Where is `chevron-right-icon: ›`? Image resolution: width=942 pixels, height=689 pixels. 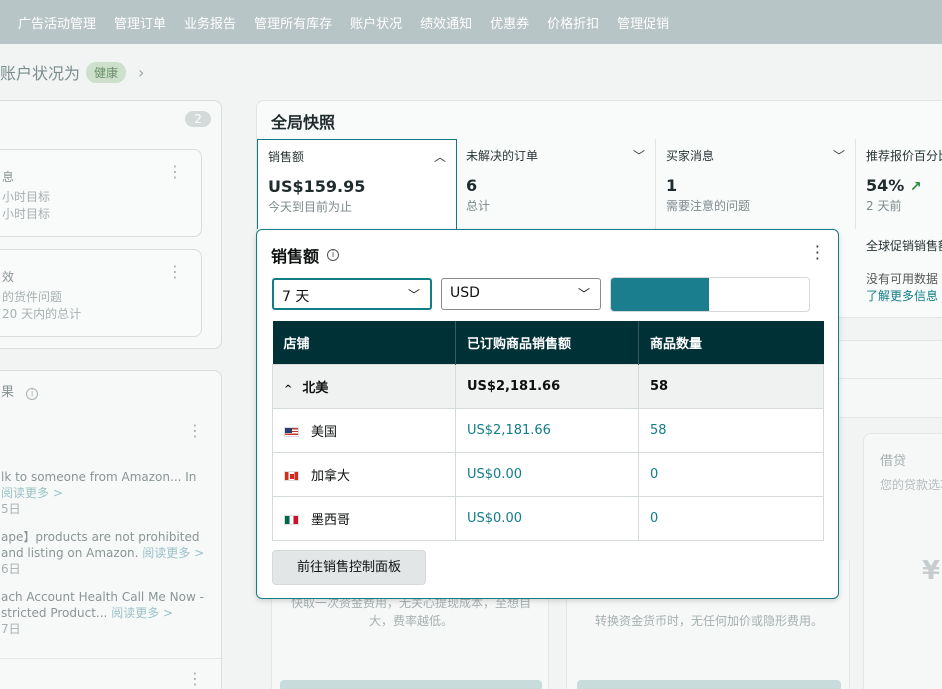
chevron-right-icon: › is located at coordinates (141, 72).